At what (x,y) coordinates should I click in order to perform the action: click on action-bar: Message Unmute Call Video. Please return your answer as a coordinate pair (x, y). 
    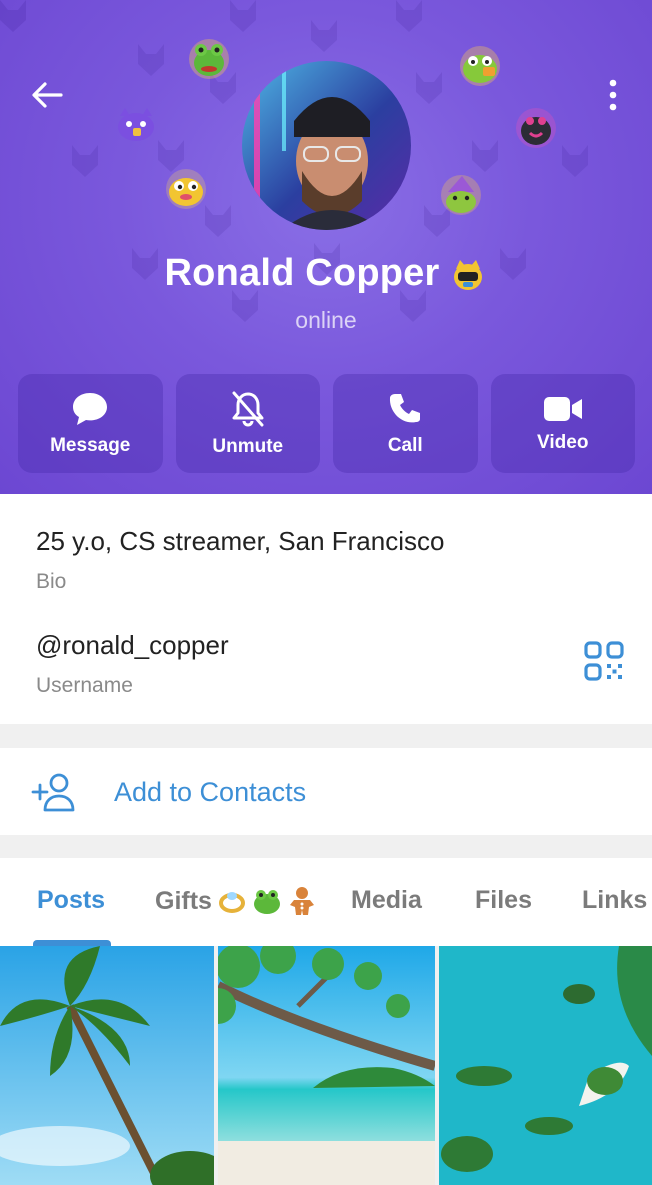
    Looking at the image, I should click on (326, 423).